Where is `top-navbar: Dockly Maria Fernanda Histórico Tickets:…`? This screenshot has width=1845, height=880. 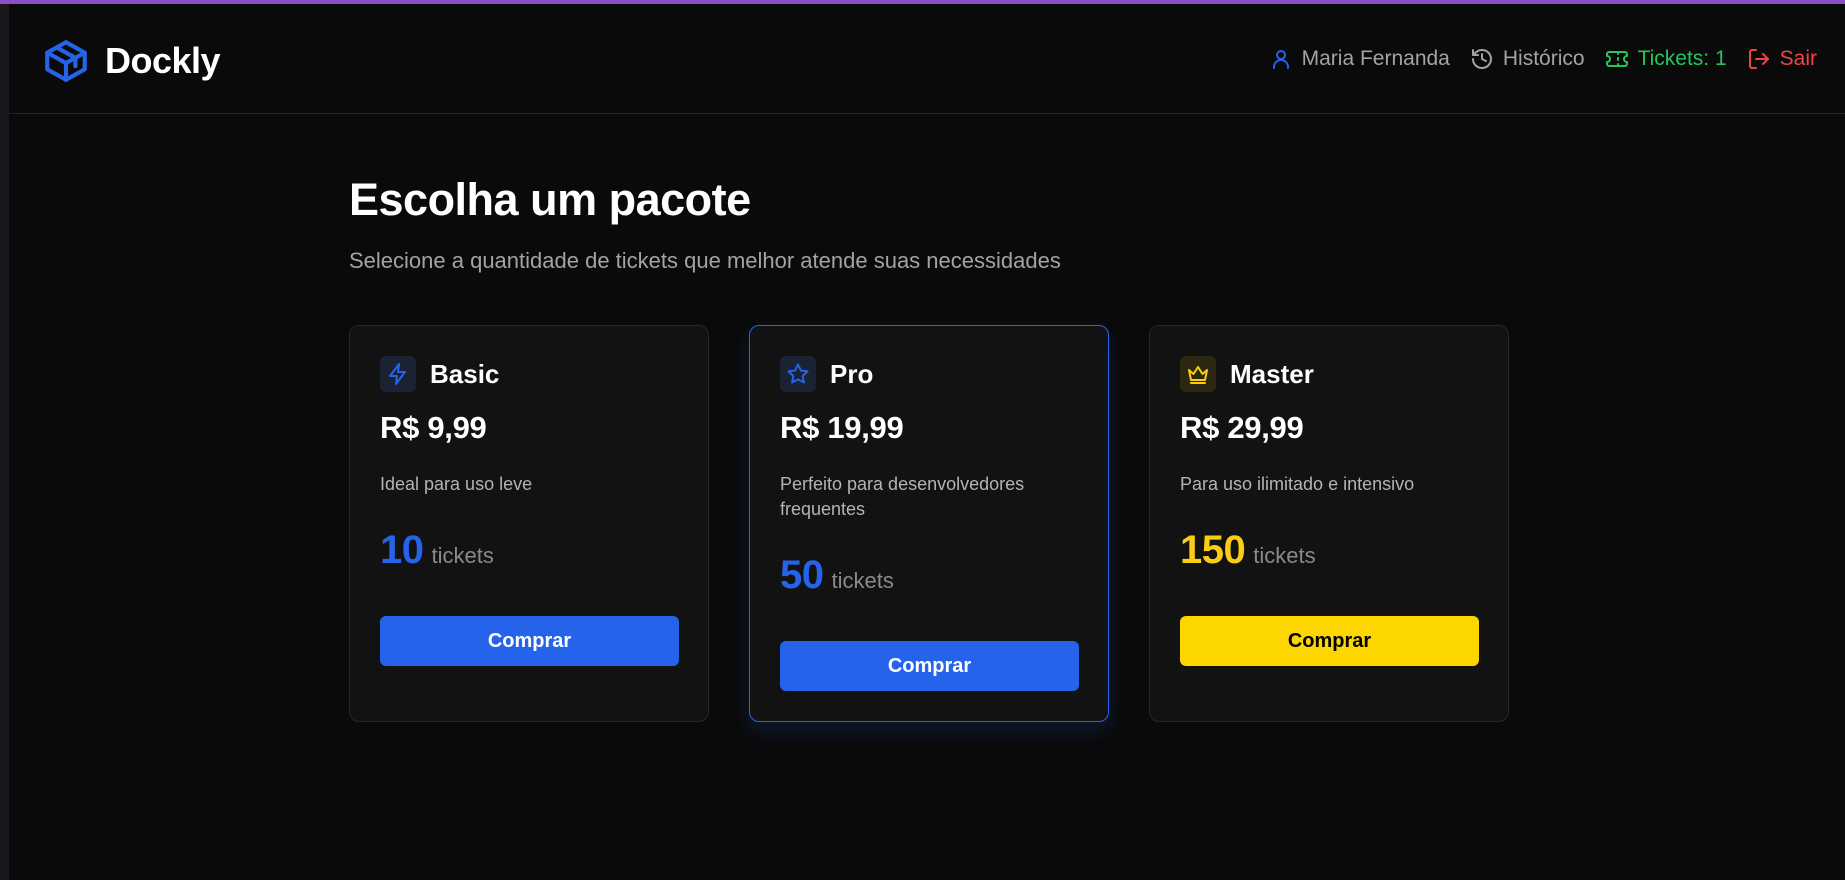 top-navbar: Dockly Maria Fernanda Histórico Tickets:… is located at coordinates (927, 59).